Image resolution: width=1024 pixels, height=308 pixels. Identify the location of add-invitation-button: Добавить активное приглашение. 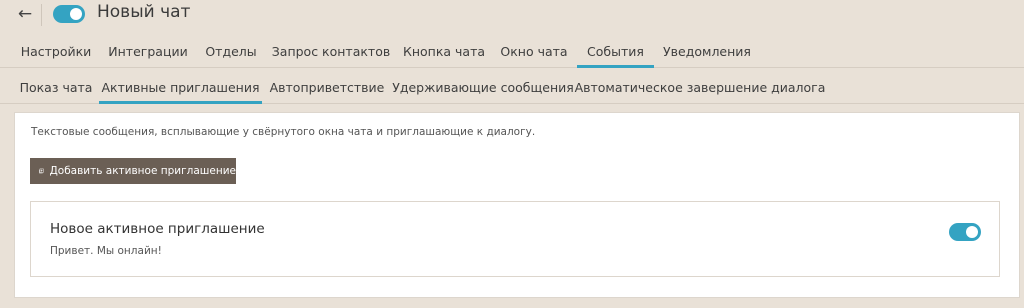
(133, 171).